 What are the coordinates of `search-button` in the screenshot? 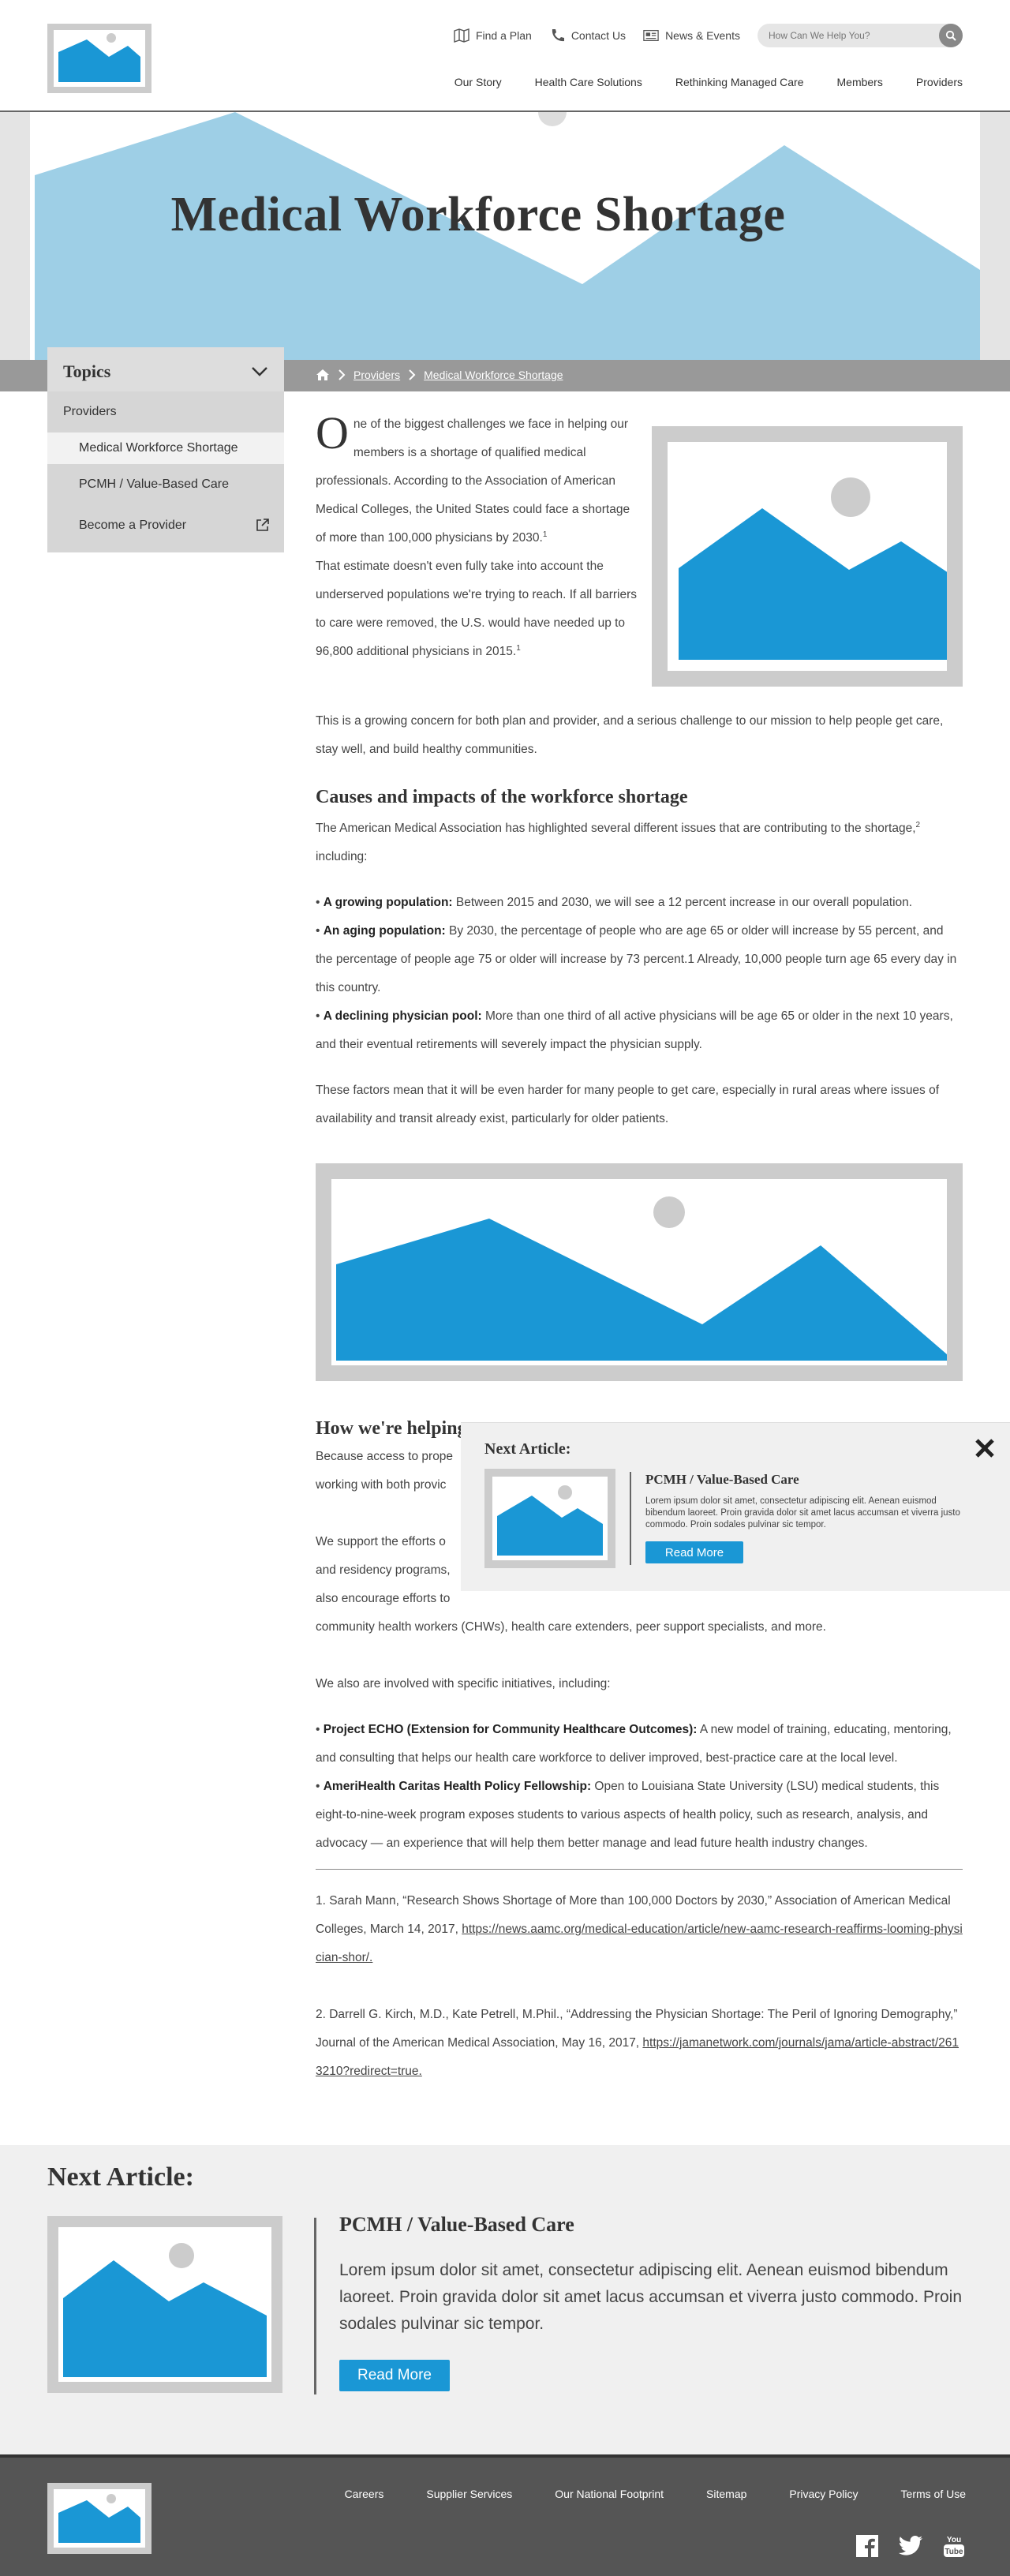 It's located at (951, 35).